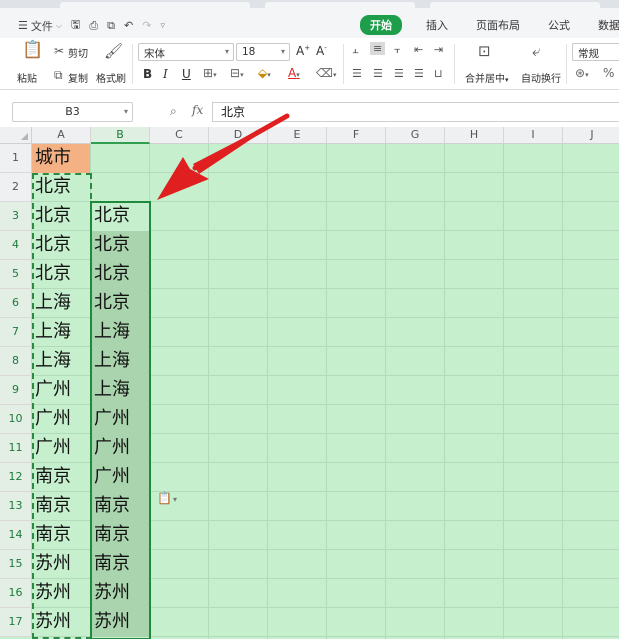 This screenshot has height=639, width=619. I want to click on row-header-13: 13, so click(16, 506).